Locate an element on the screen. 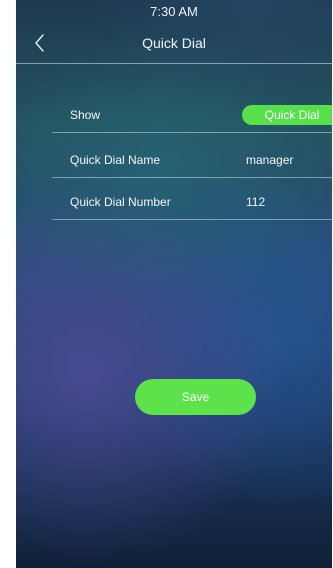  header-divider is located at coordinates (174, 63).